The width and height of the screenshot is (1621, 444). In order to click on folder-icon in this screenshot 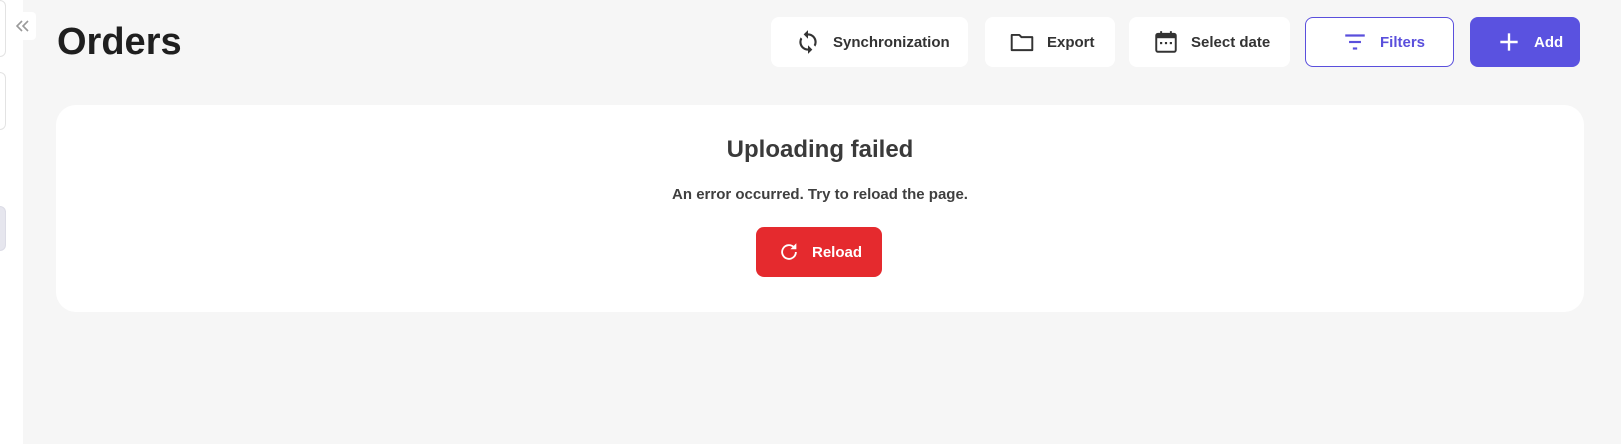, I will do `click(1022, 42)`.